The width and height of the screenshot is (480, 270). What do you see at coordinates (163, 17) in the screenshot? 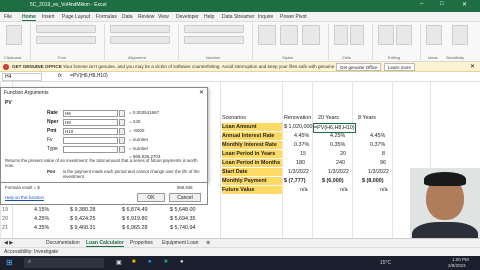
I see `tab-view: View` at bounding box center [163, 17].